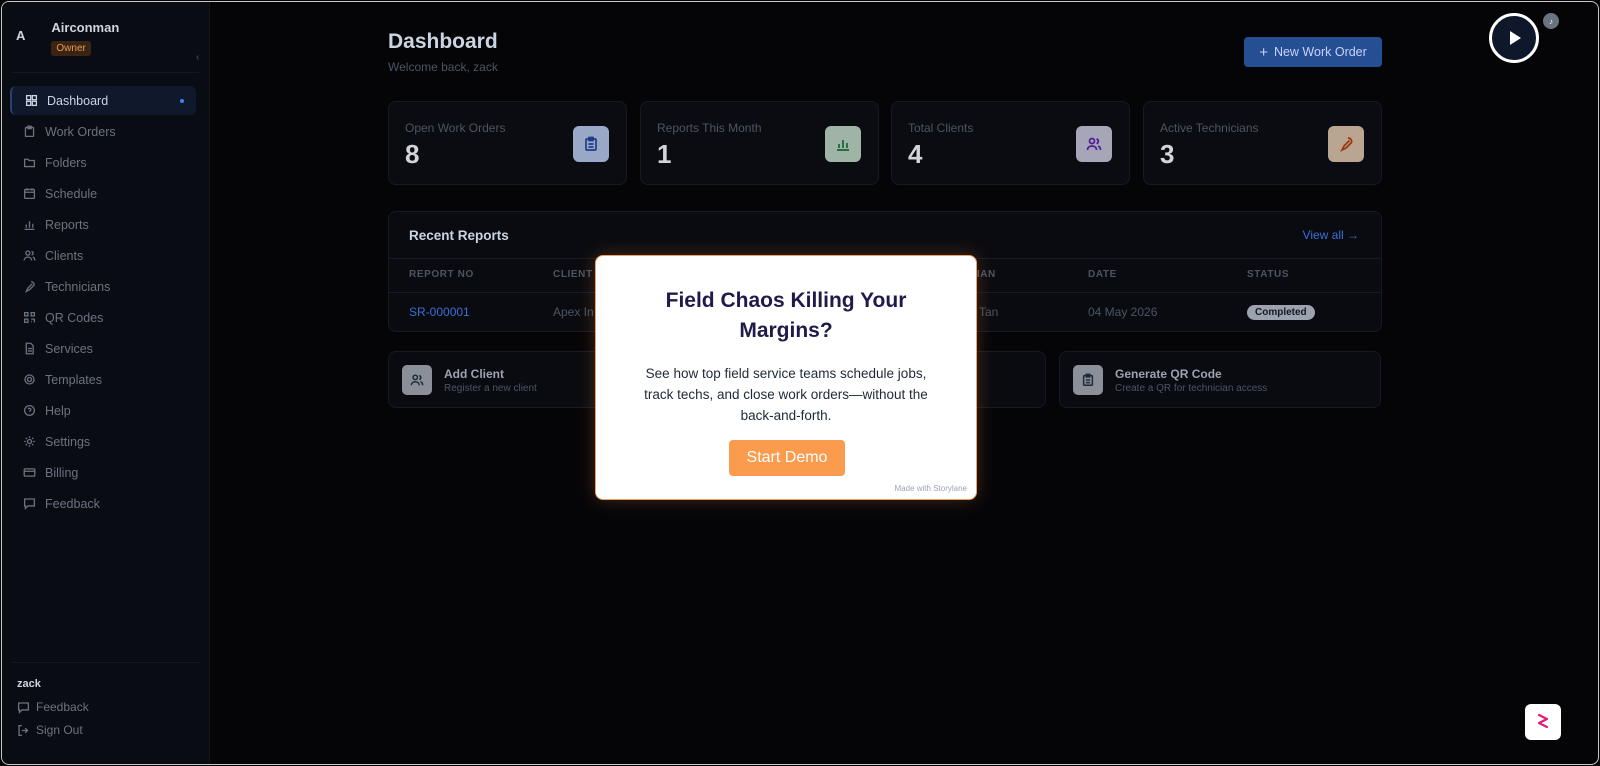 The image size is (1600, 766). I want to click on sidebar-item-feedback: Feedback, so click(103, 503).